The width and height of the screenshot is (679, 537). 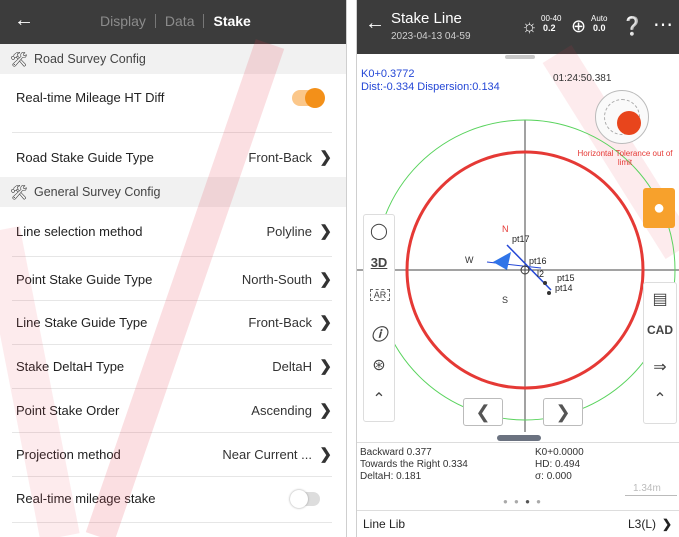 I want to click on row-stake-deltah-type: Stake DeltaH Type DeltaH ❯, so click(x=173, y=367).